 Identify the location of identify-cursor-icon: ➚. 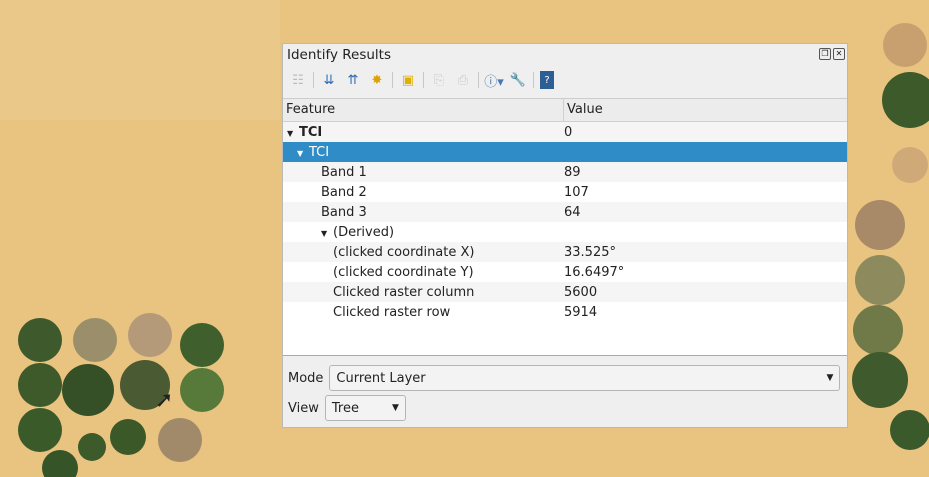
(164, 400).